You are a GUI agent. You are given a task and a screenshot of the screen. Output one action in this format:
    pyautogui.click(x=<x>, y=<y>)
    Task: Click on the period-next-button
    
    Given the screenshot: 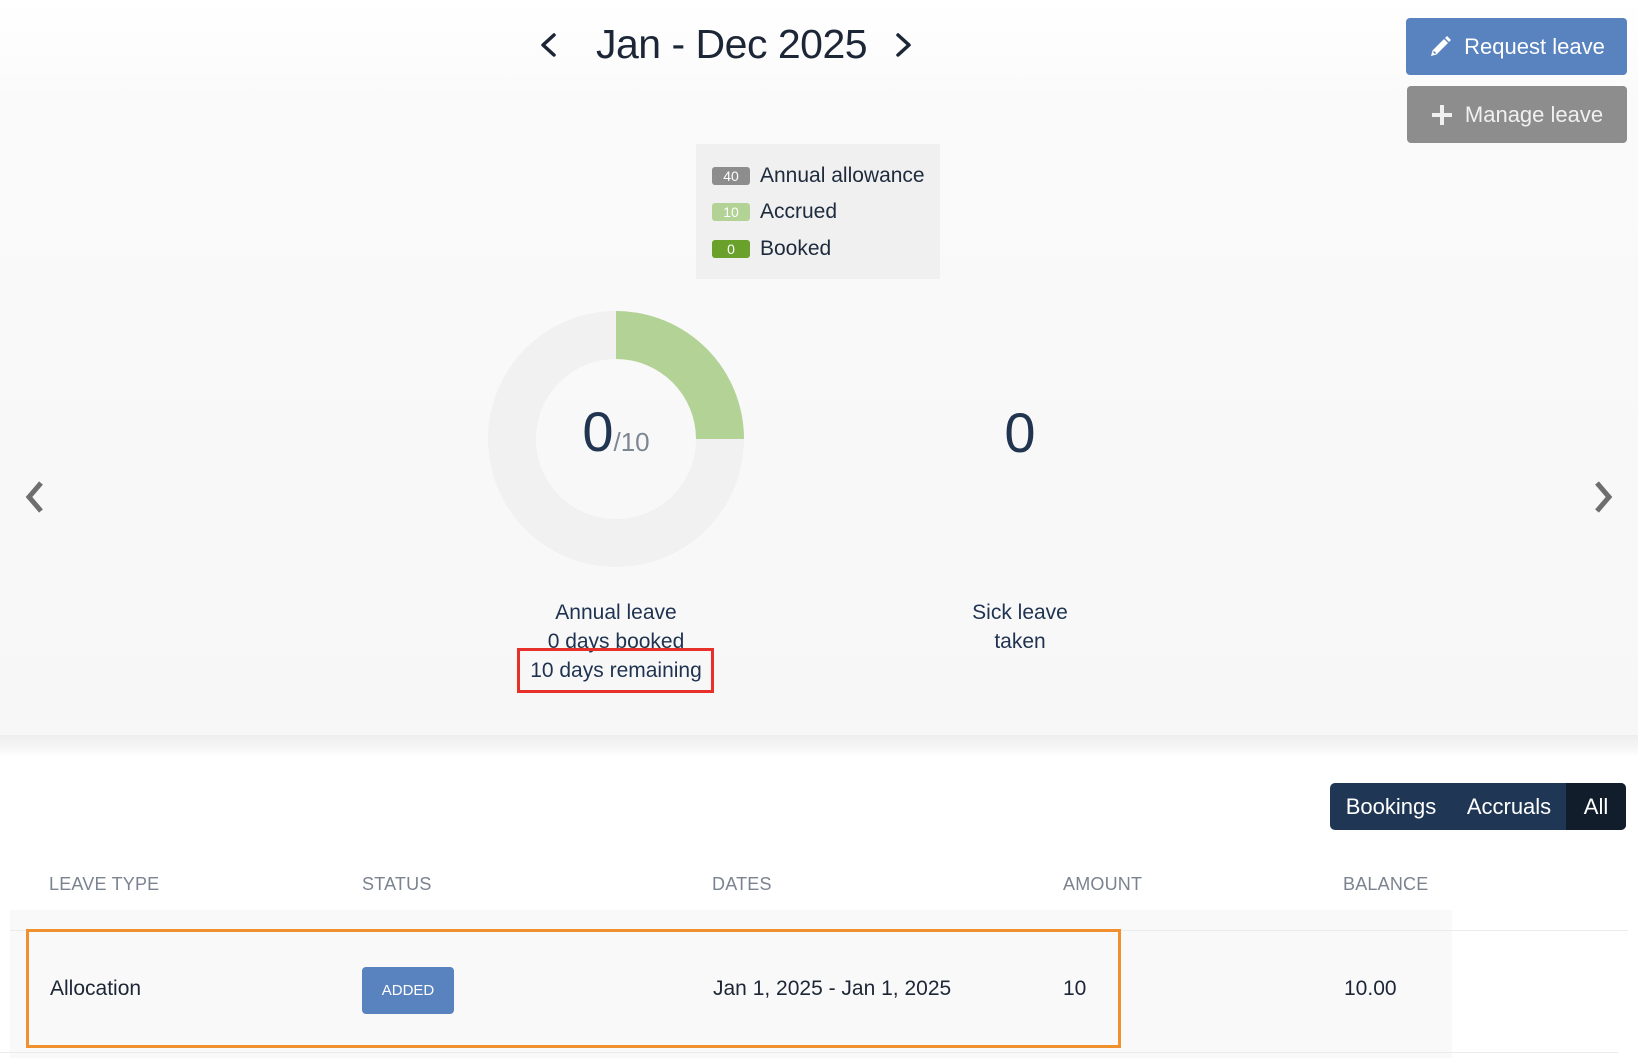 What is the action you would take?
    pyautogui.click(x=902, y=44)
    